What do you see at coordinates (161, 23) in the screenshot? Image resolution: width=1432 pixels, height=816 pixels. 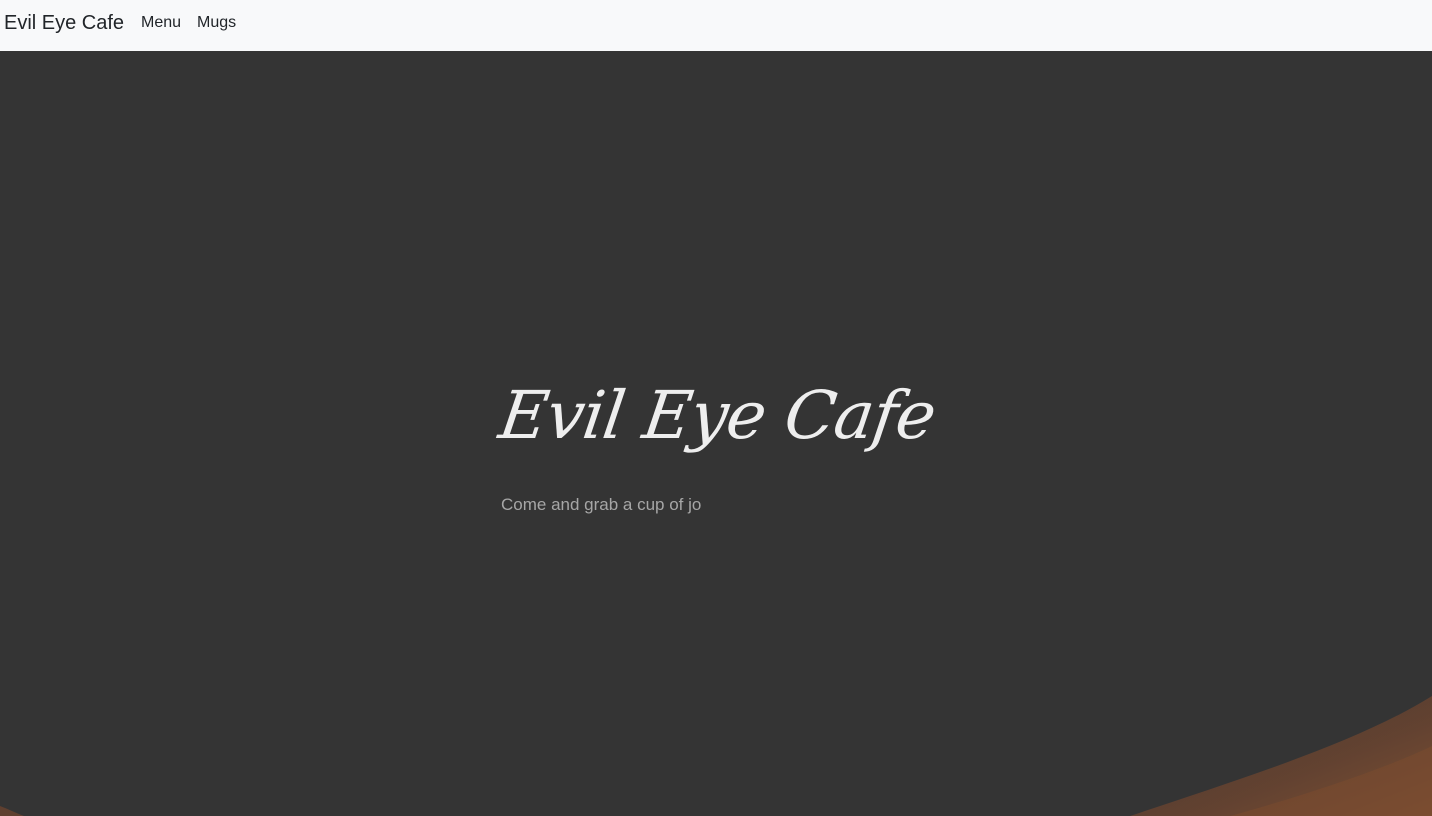 I see `nav-link-menu: Menu` at bounding box center [161, 23].